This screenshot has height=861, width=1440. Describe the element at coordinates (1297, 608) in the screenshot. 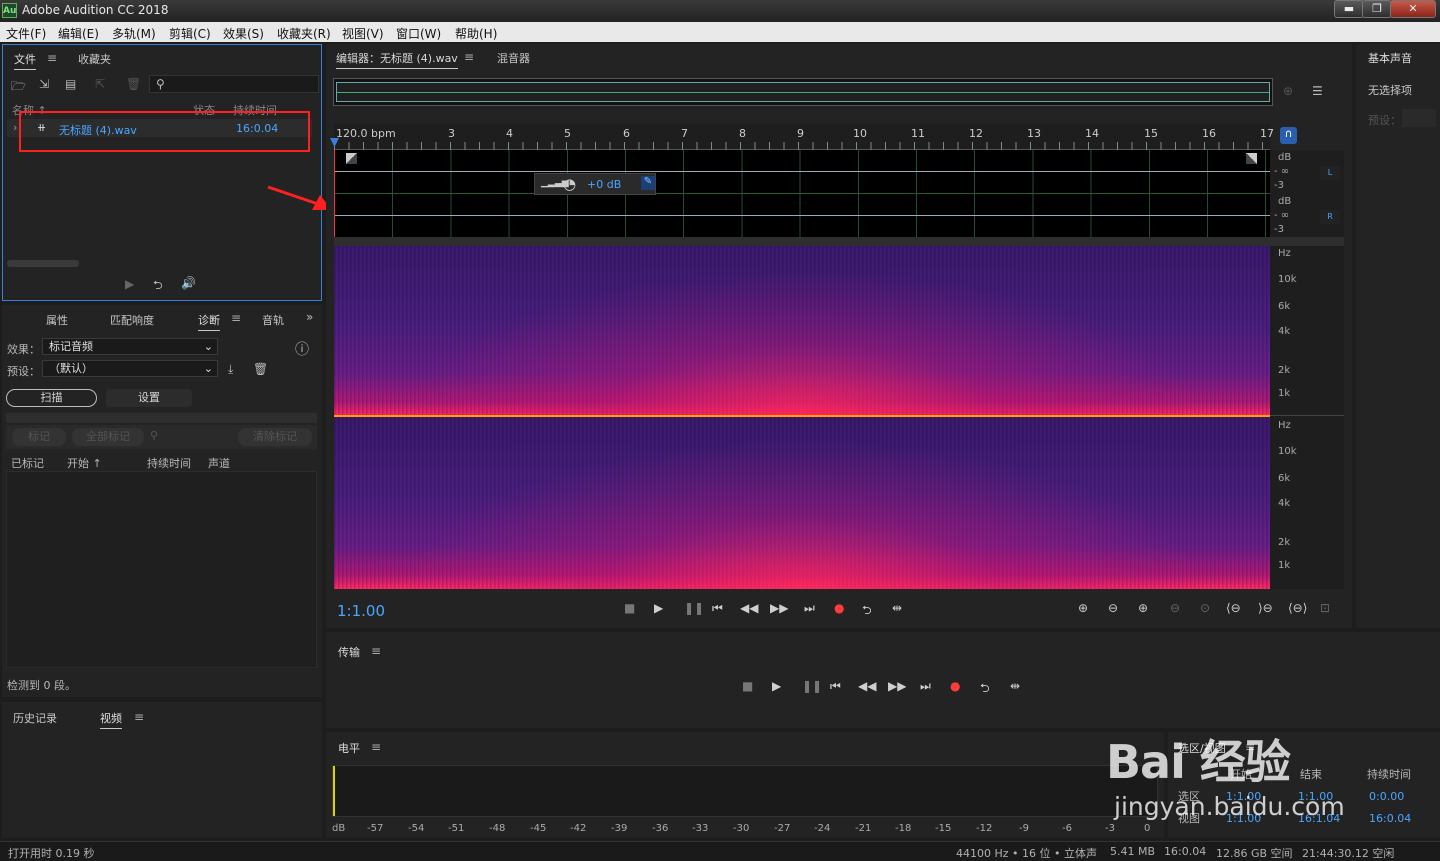

I see `zoom-selection-icon: ⟨⊖⟩` at that location.